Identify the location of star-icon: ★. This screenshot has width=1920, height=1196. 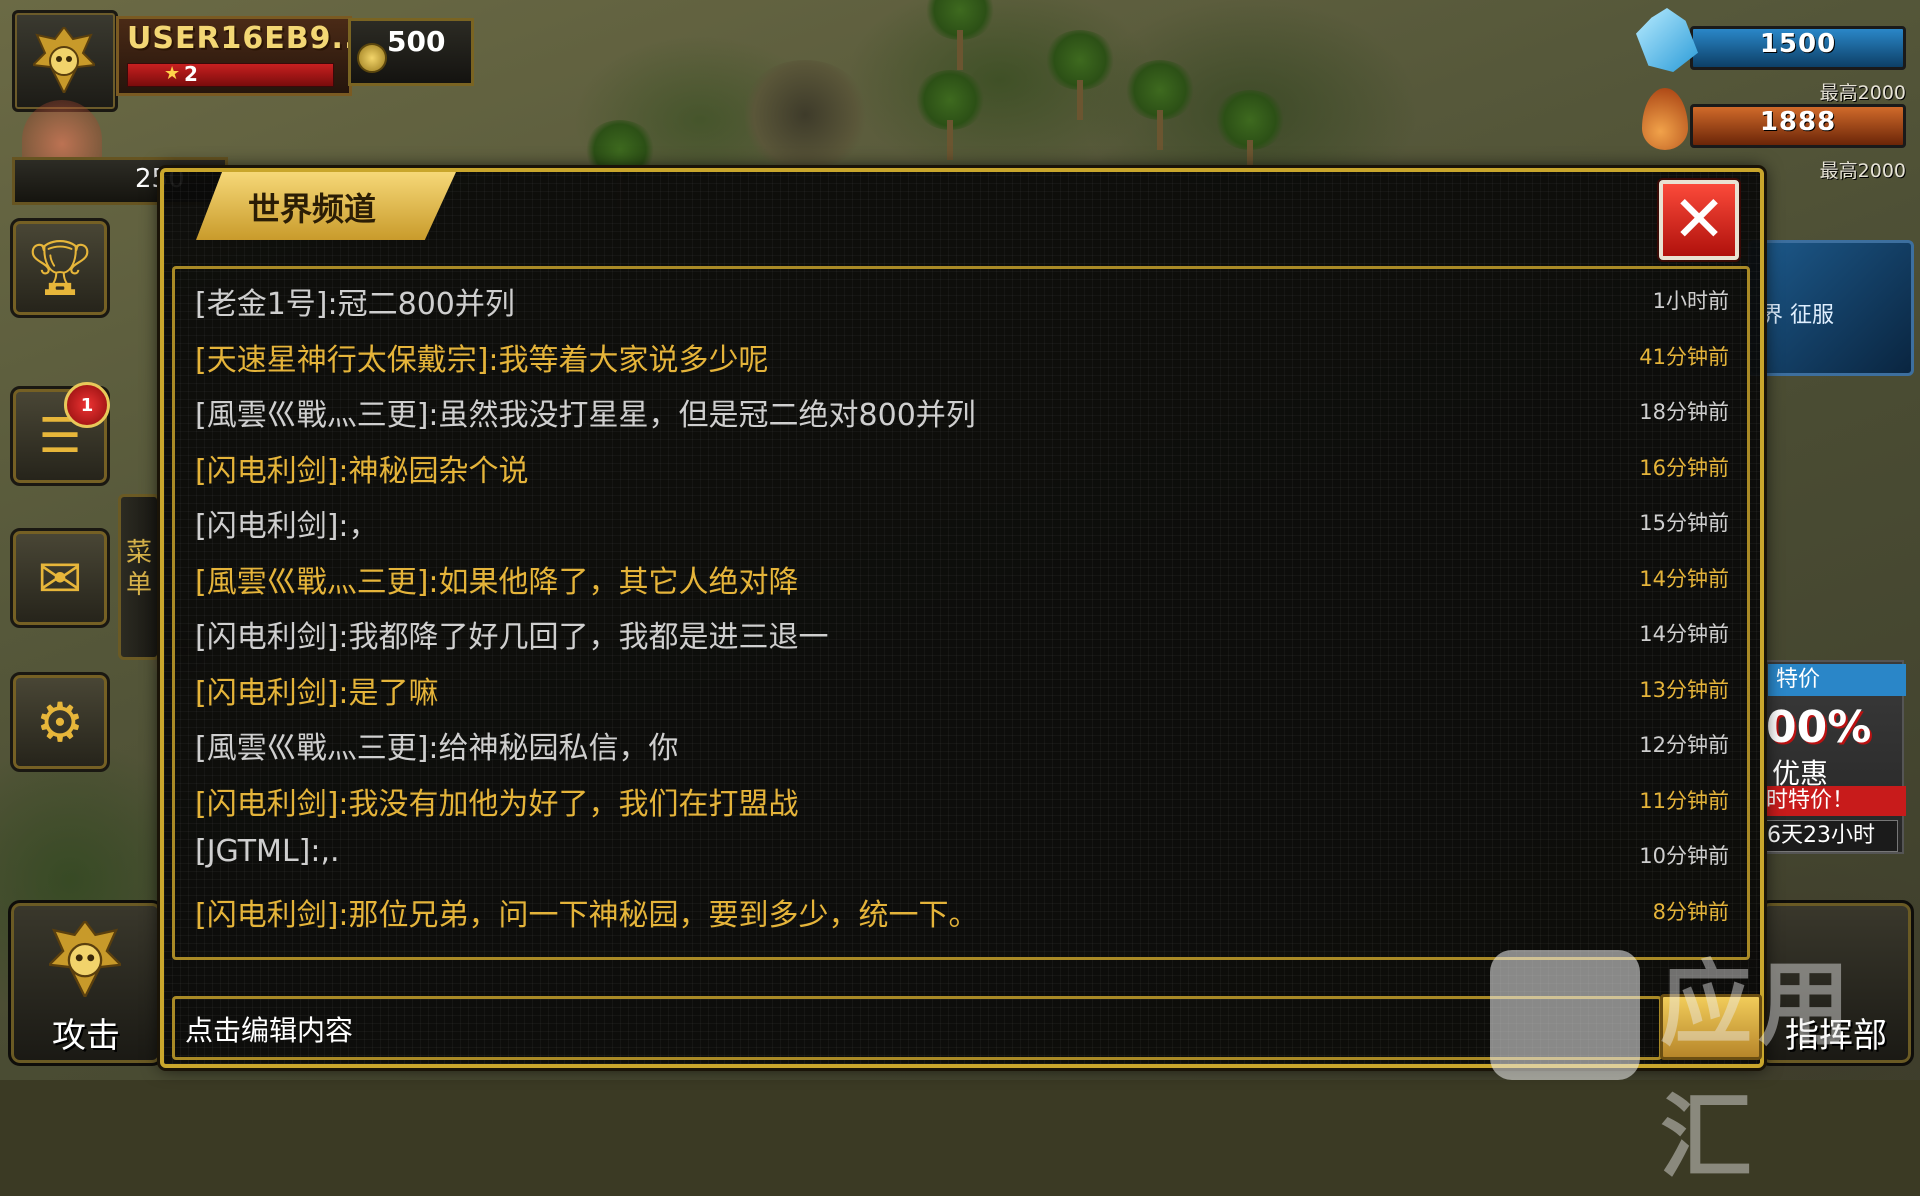
(172, 73).